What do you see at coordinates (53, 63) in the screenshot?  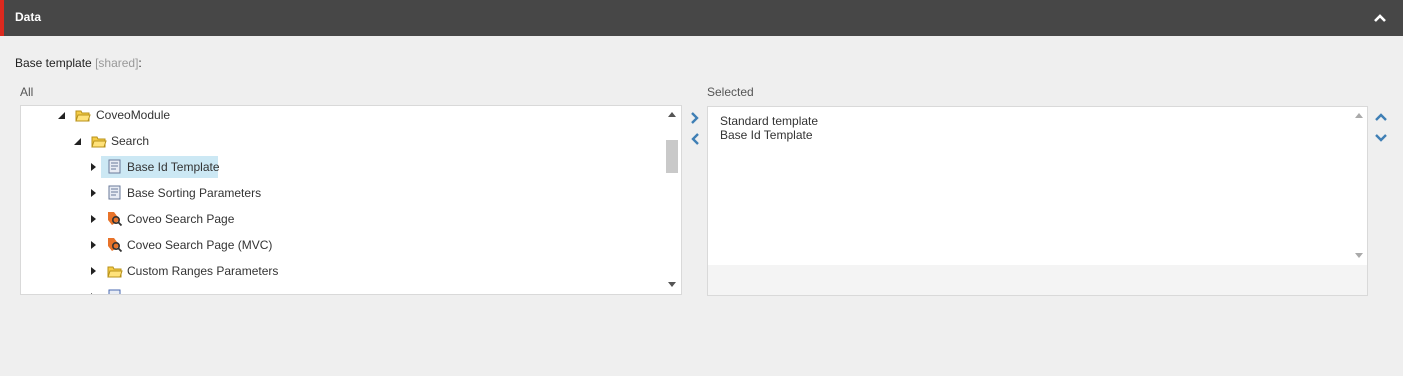 I see `field-name: Base template` at bounding box center [53, 63].